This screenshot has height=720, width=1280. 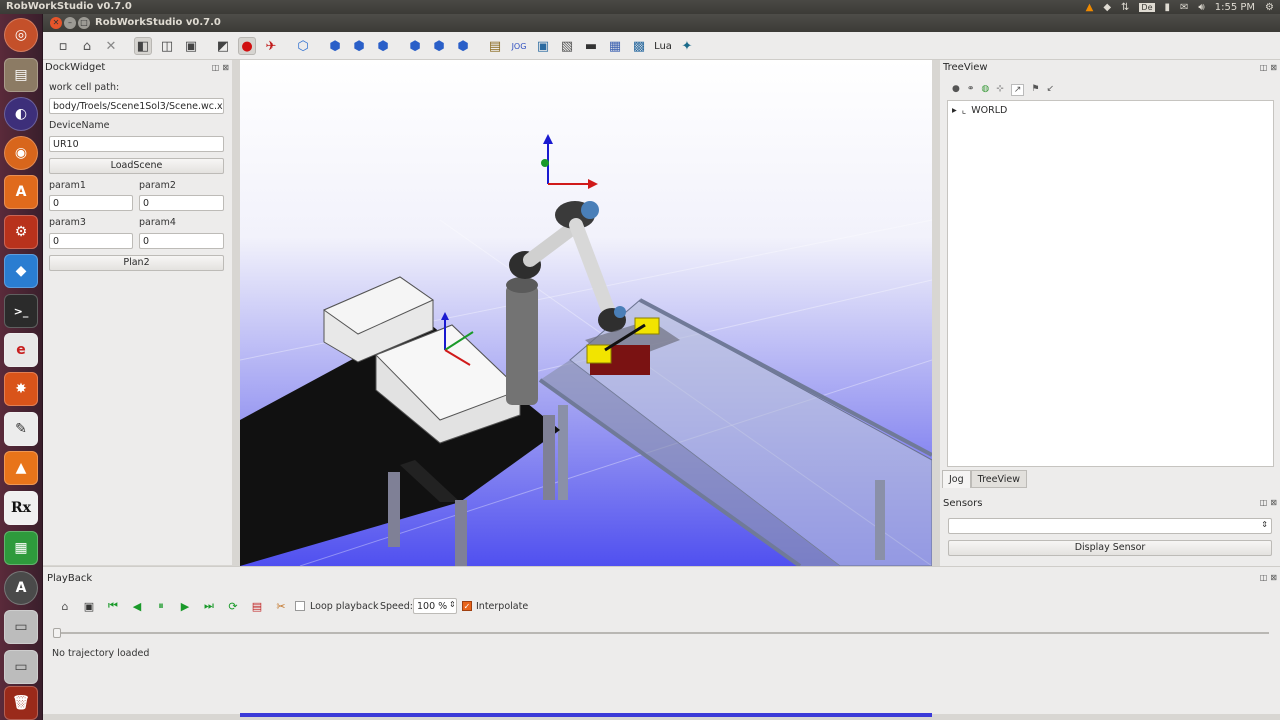 I want to click on settings-icon: ⚙, so click(x=21, y=232).